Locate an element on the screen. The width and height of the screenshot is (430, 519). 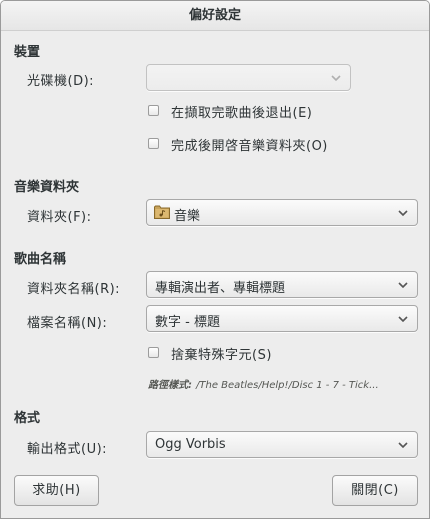
folder-chooser: 音樂 is located at coordinates (282, 212).